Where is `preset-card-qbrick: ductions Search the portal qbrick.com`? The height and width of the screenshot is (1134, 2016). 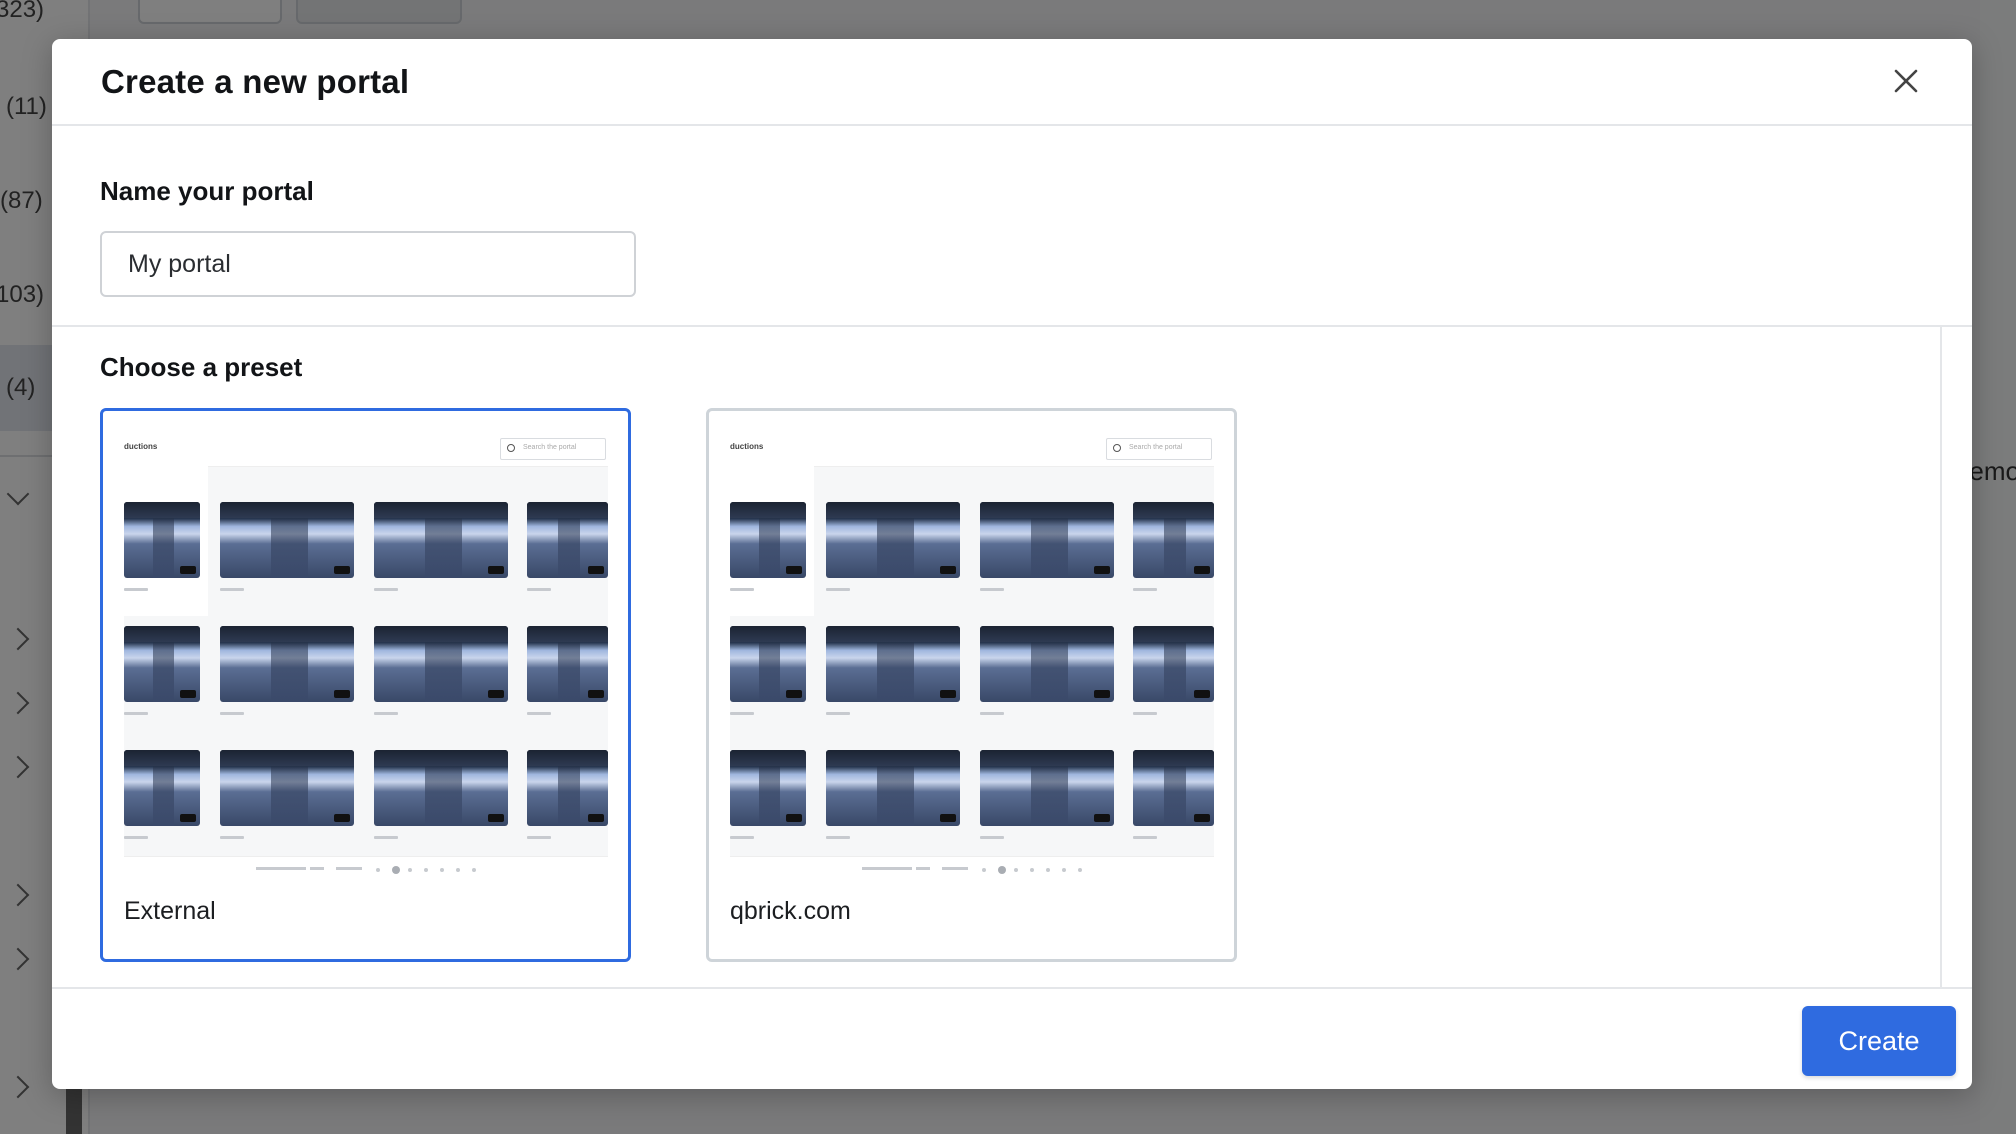
preset-card-qbrick: ductions Search the portal qbrick.com is located at coordinates (971, 685).